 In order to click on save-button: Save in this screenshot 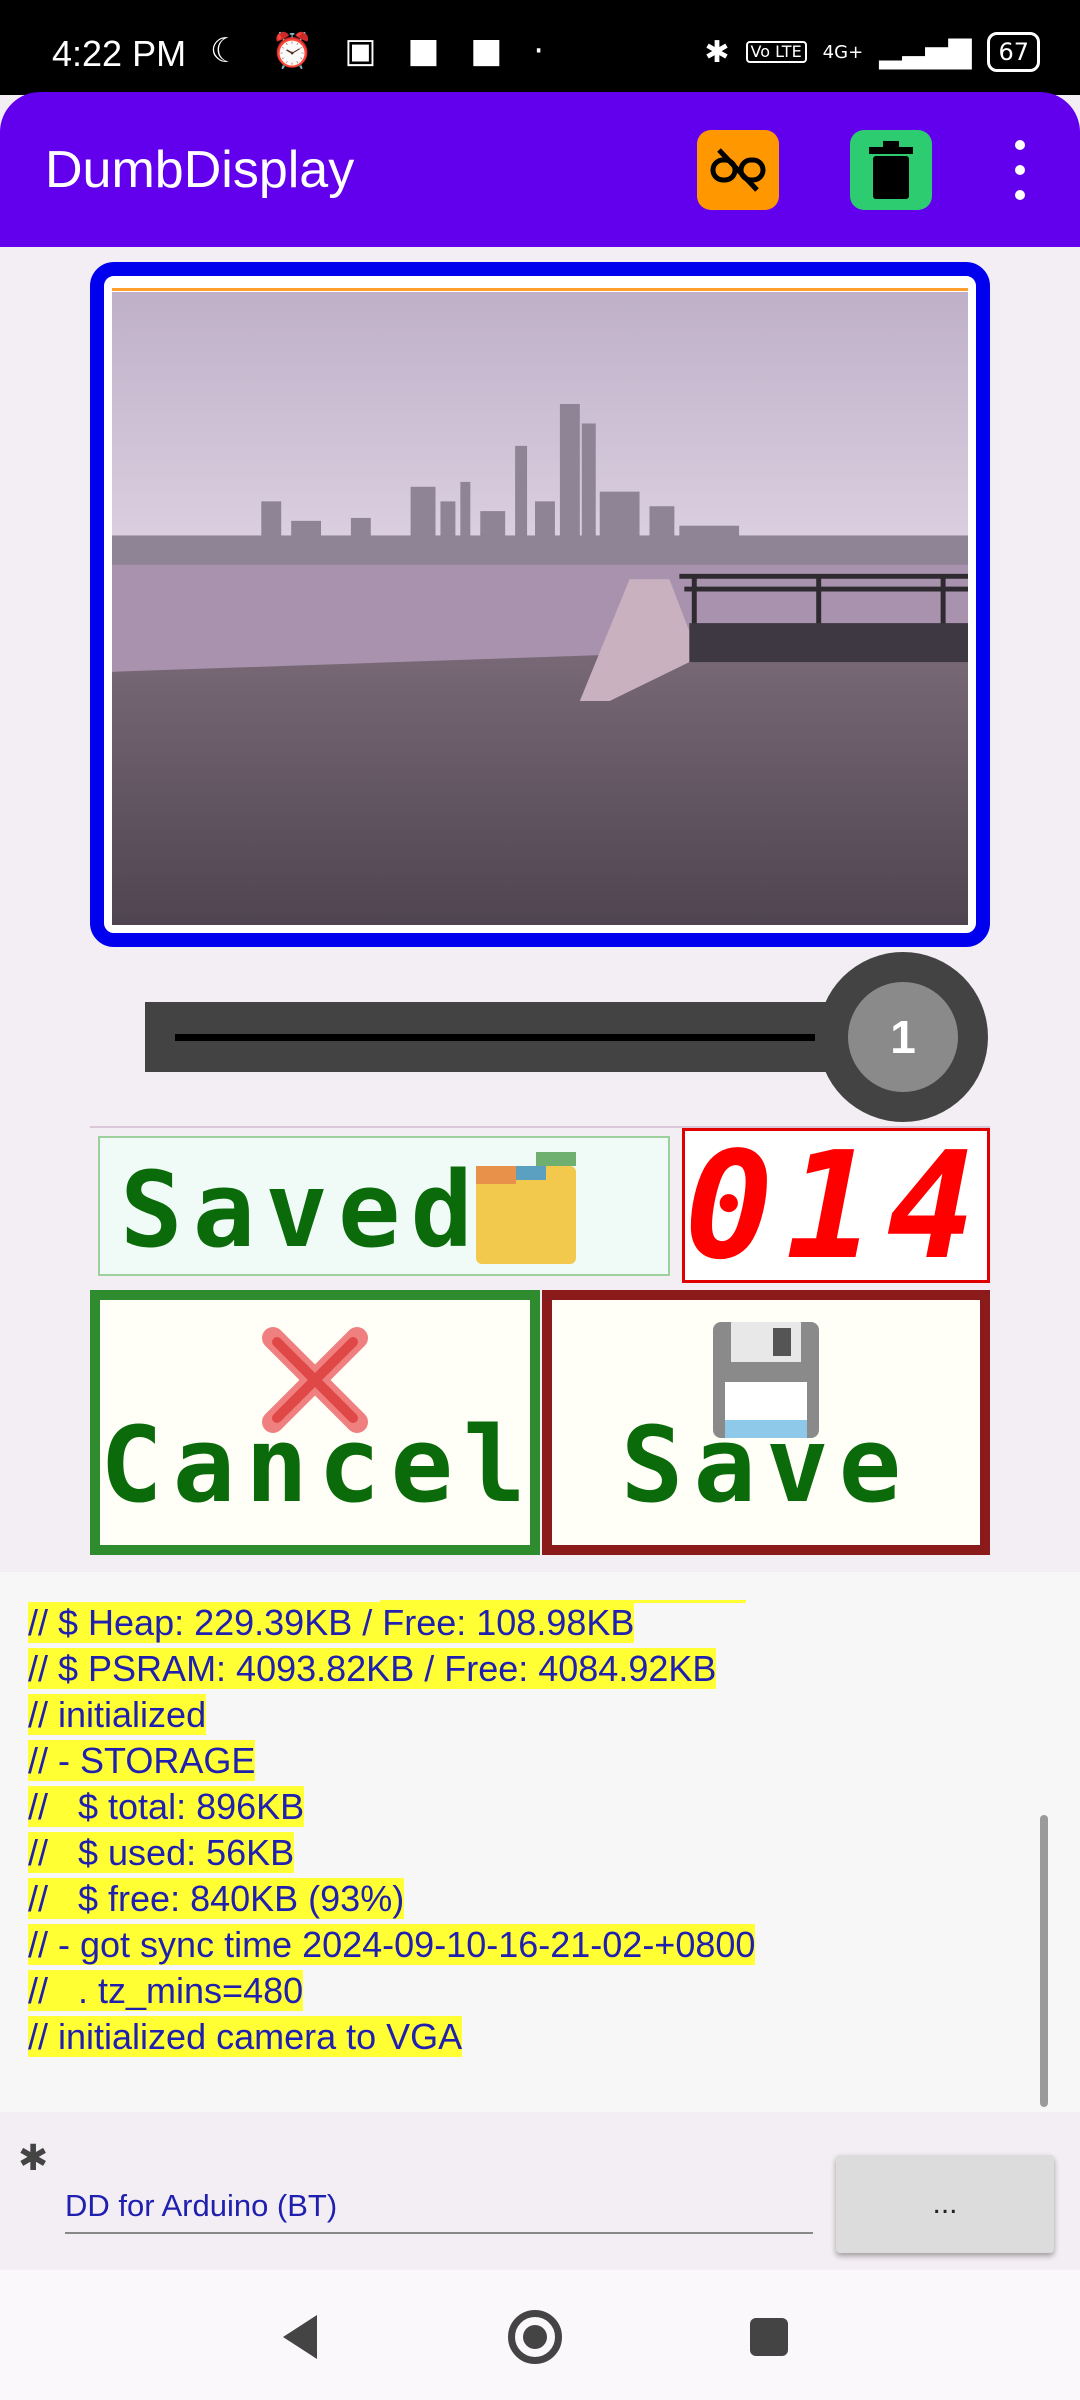, I will do `click(766, 1422)`.